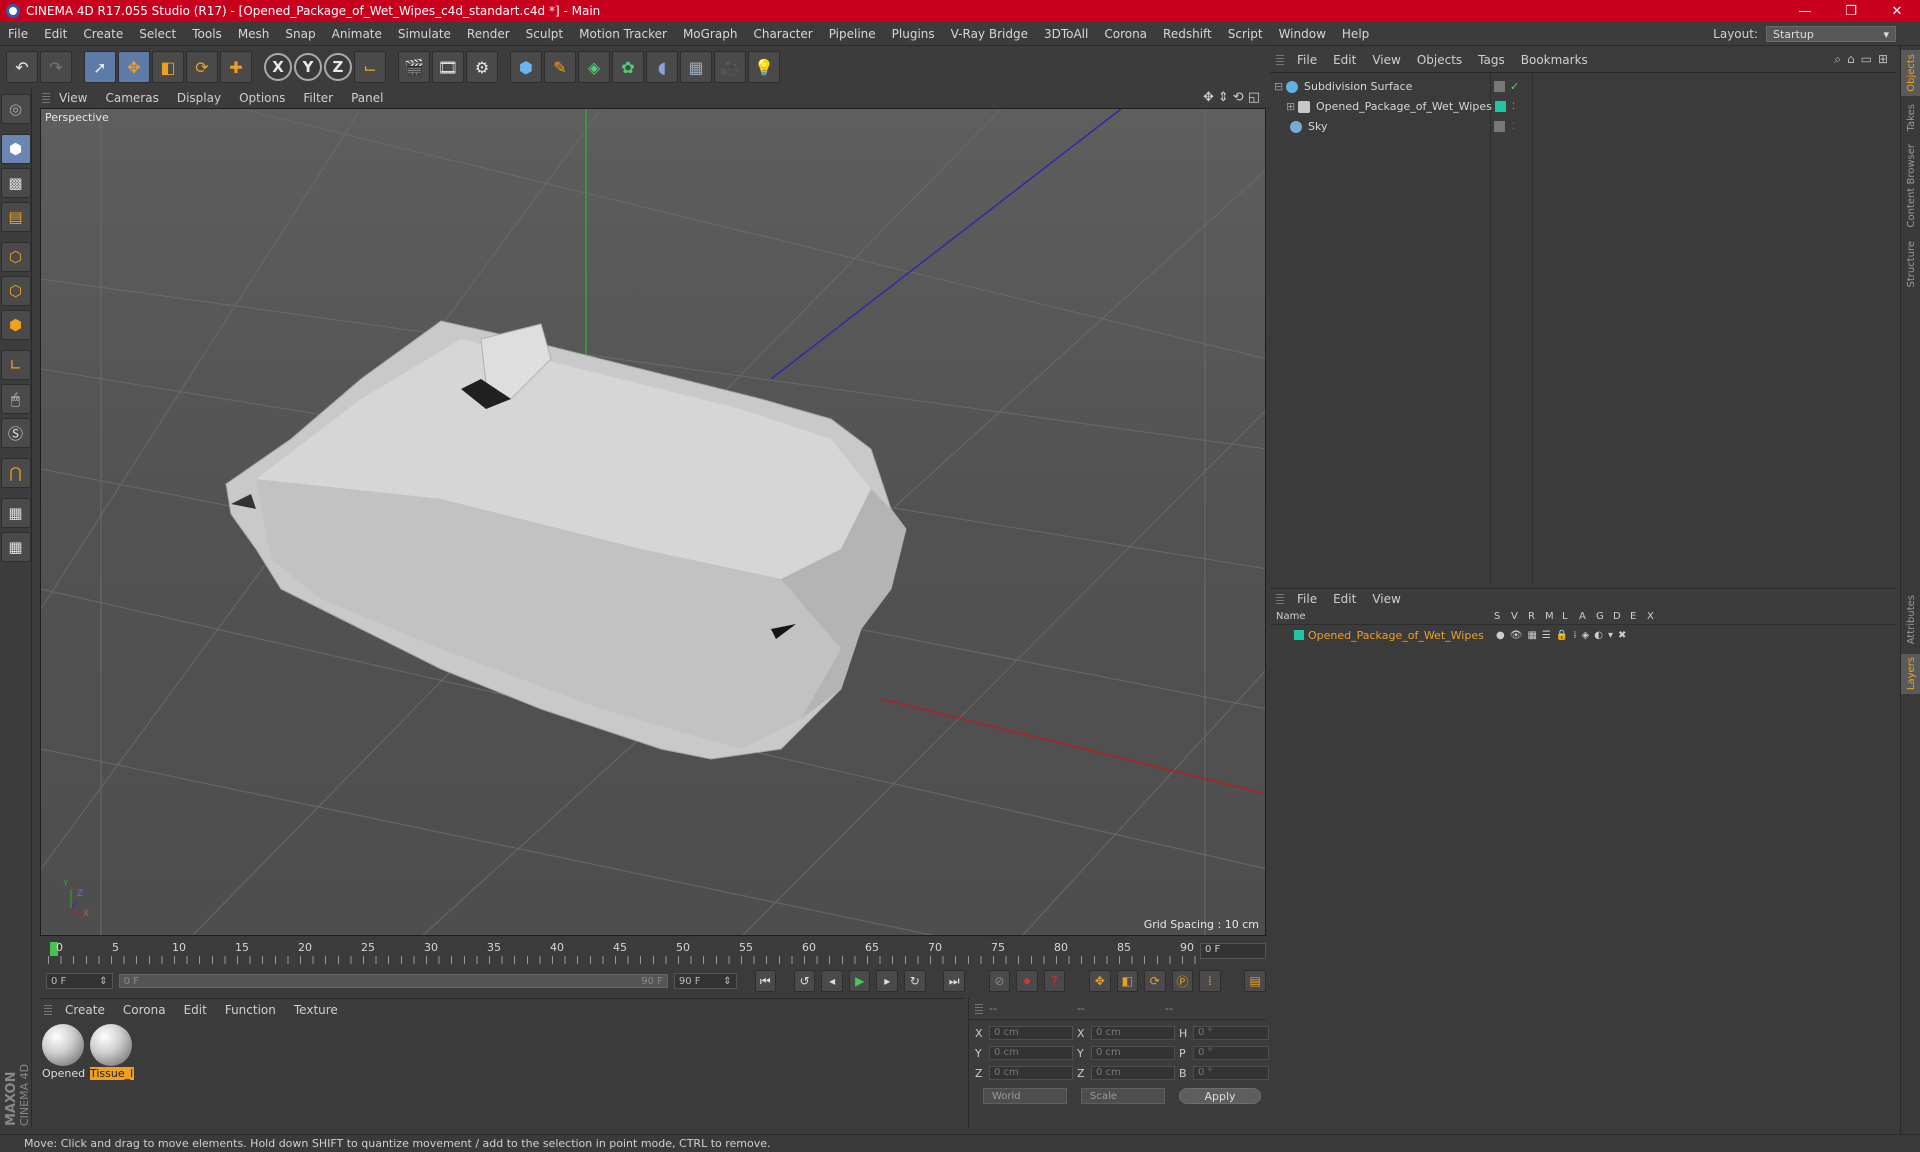 This screenshot has width=1920, height=1152. I want to click on object-row: ⊟ Subdivision Surface ✓, so click(1583, 86).